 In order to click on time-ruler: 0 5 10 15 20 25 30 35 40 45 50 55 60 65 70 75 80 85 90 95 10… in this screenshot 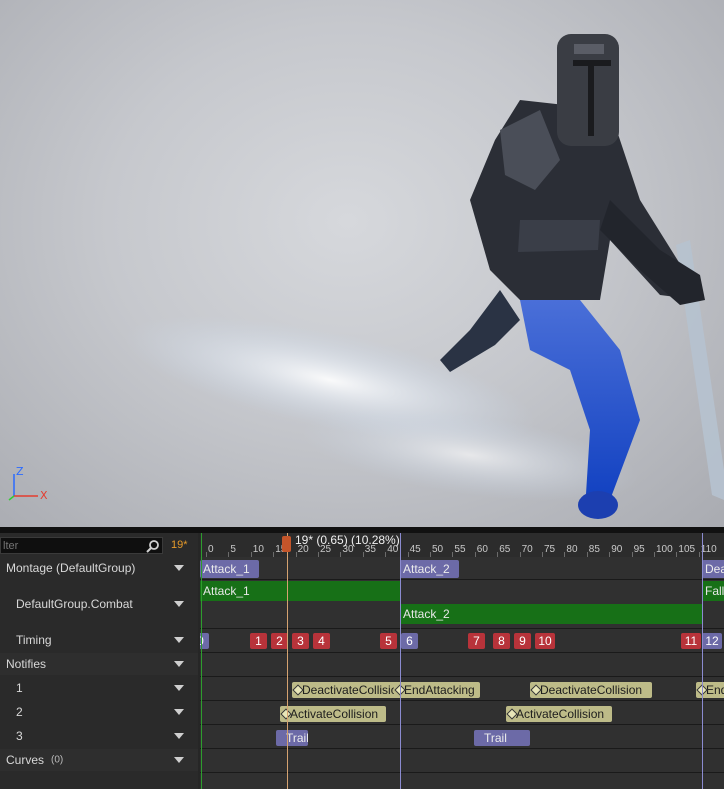, I will do `click(462, 545)`.